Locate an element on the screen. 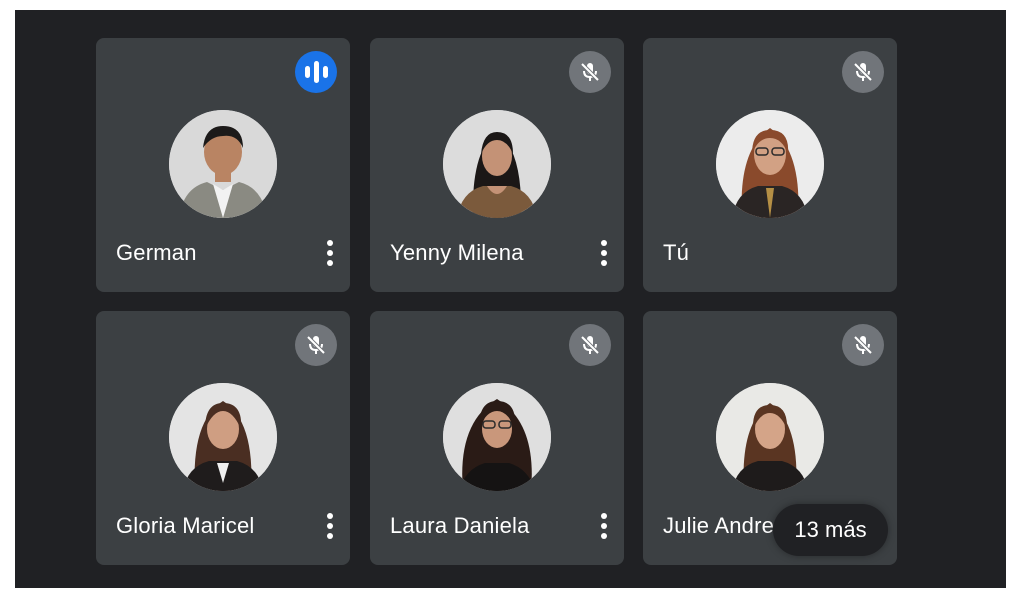 This screenshot has width=1021, height=589. more-participants-button: 13 más is located at coordinates (830, 530).